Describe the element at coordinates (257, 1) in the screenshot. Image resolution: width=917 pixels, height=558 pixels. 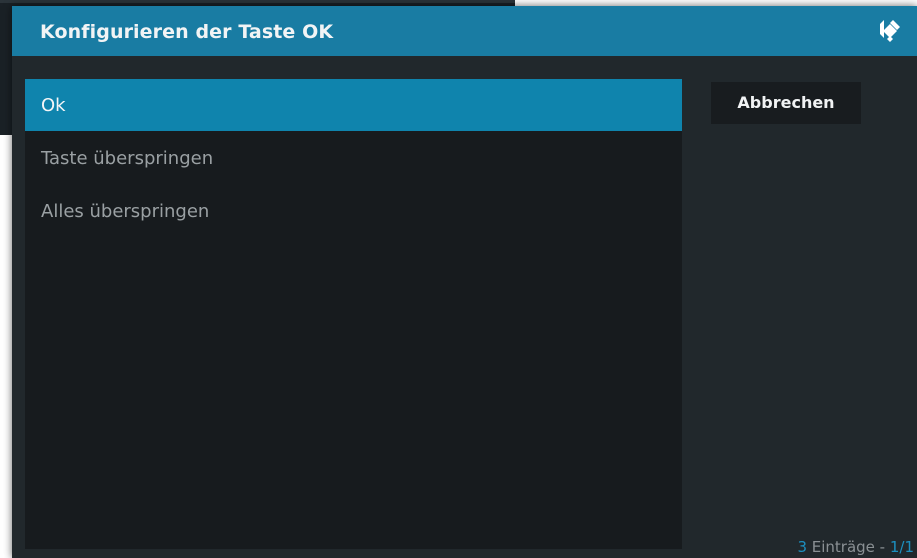
I see `background-window-border` at that location.